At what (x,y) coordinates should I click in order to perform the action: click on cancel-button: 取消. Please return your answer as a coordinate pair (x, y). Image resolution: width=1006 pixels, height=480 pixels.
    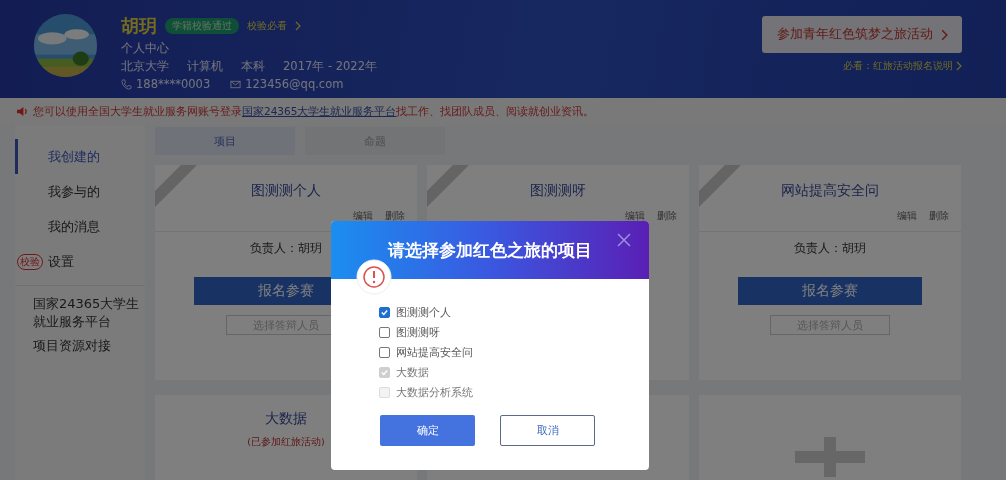
    Looking at the image, I should click on (547, 430).